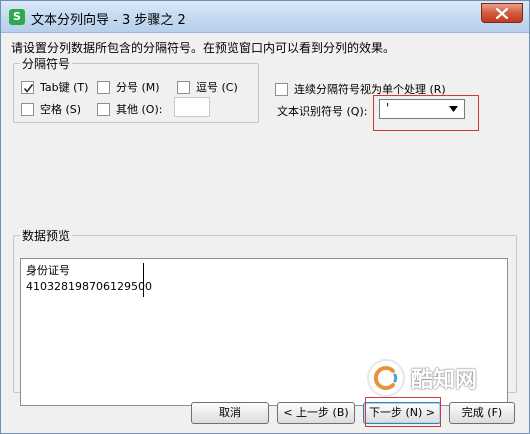 The width and height of the screenshot is (530, 434). I want to click on other-label: 其他 (O):, so click(139, 109).